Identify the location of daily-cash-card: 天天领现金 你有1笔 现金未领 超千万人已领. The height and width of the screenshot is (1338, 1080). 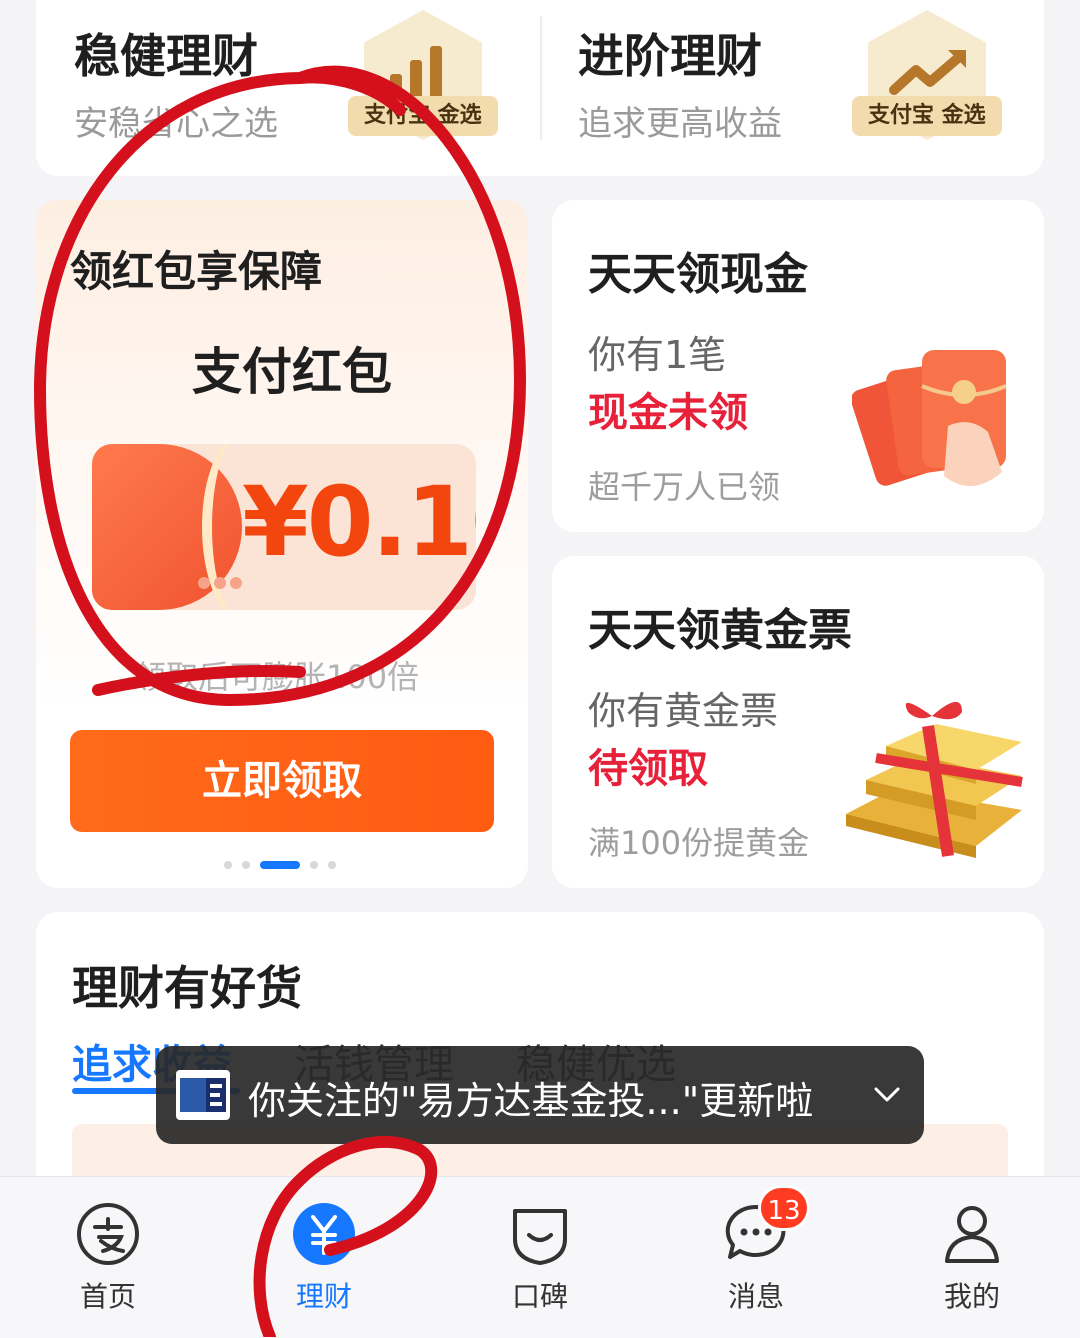
(798, 366).